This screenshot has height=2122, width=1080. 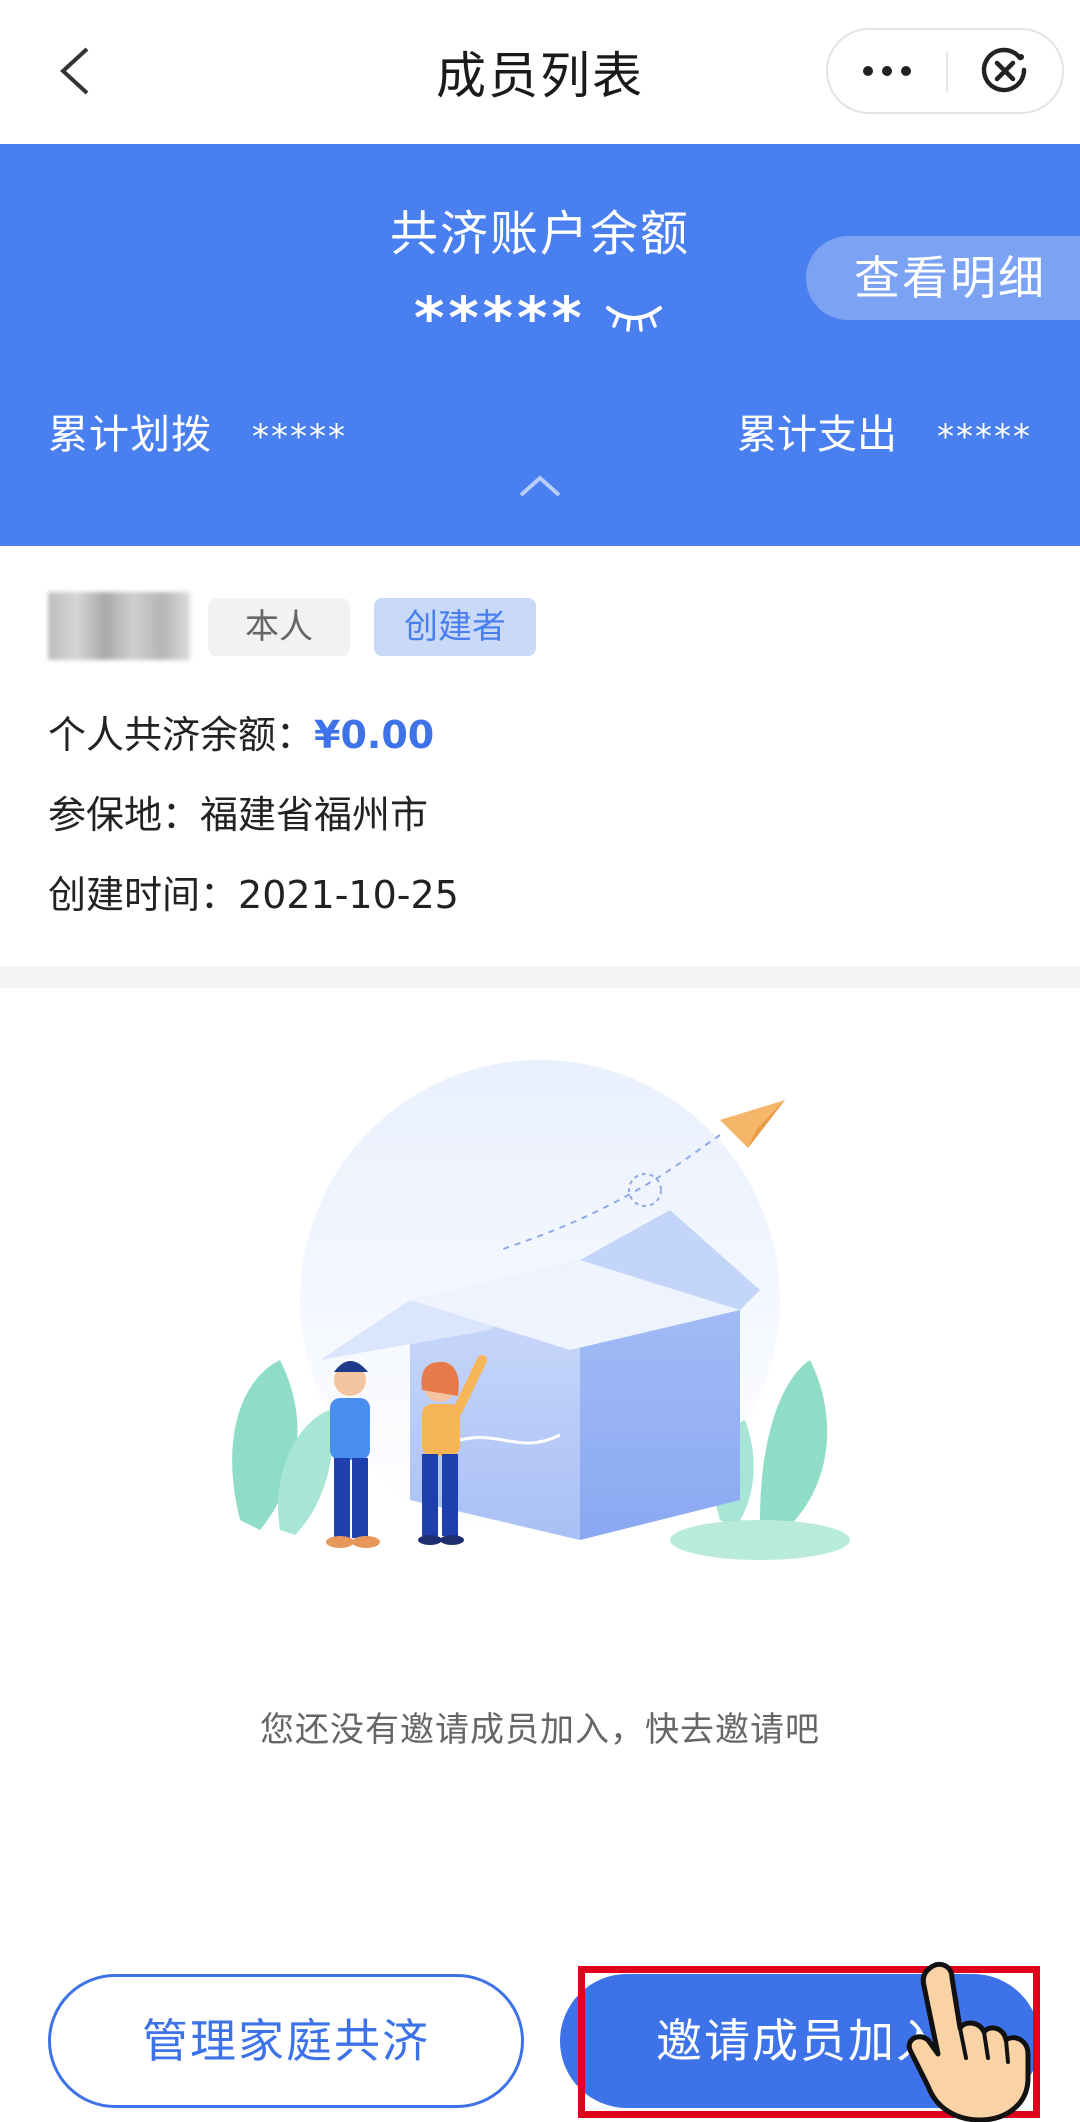 I want to click on location-value: 福建省福州市, so click(x=314, y=815).